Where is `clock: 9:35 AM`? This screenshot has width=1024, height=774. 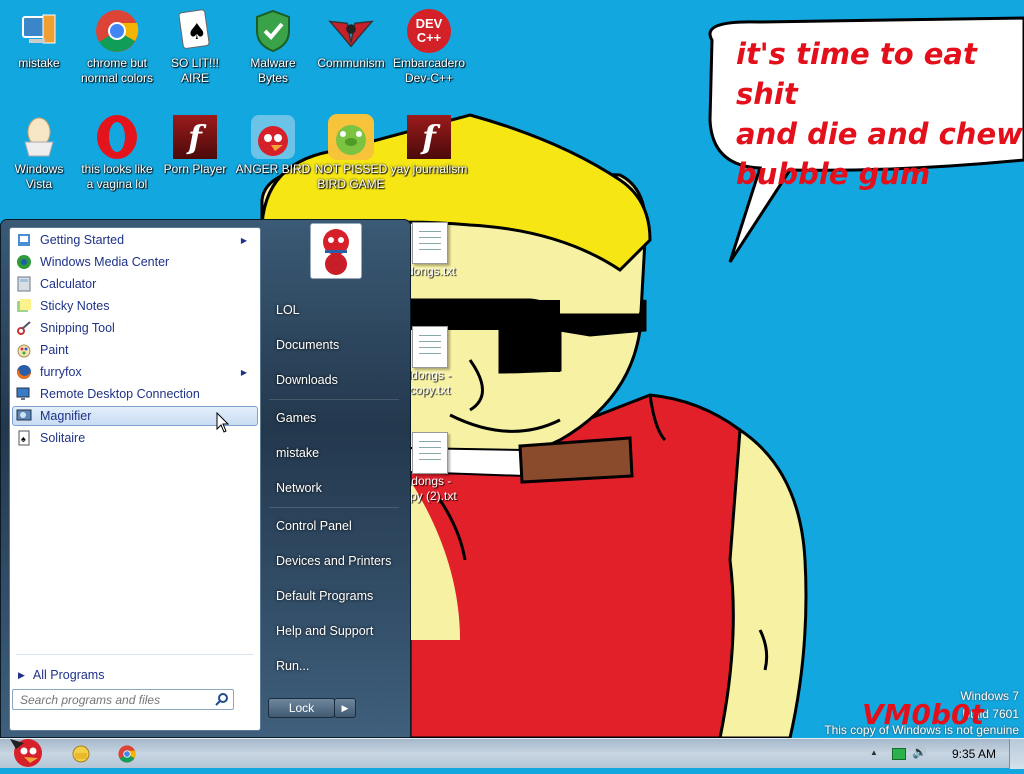
clock: 9:35 AM is located at coordinates (974, 754).